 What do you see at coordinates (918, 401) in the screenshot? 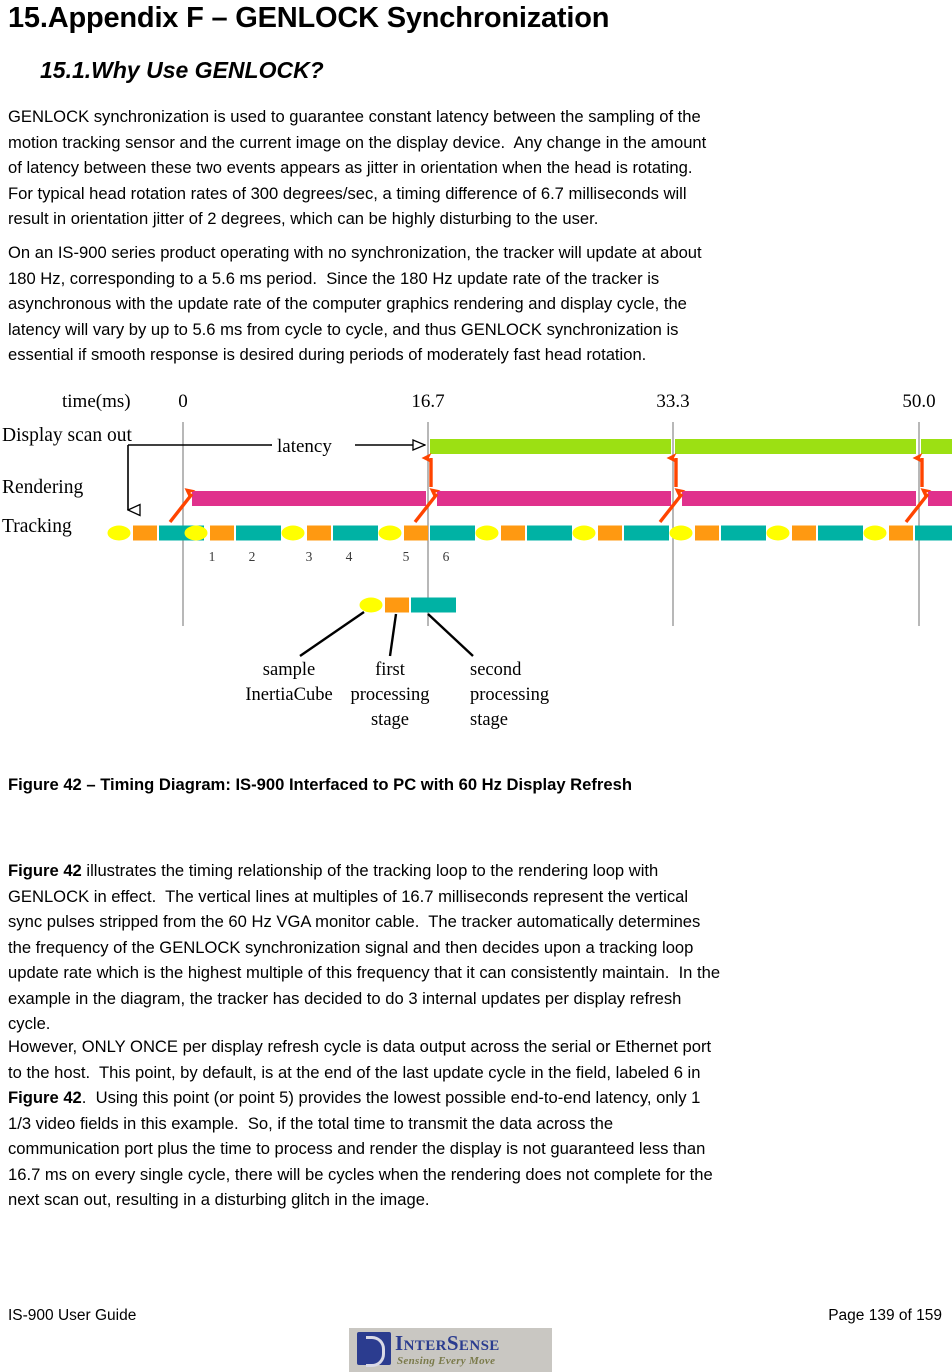
I see `time-tick-3: 50.0` at bounding box center [918, 401].